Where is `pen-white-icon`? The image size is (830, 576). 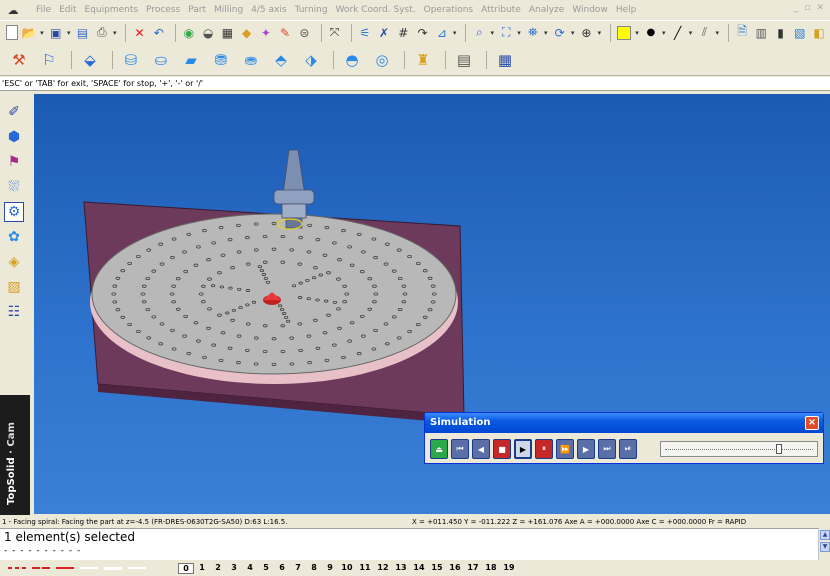
pen-white-icon is located at coordinates (137, 568).